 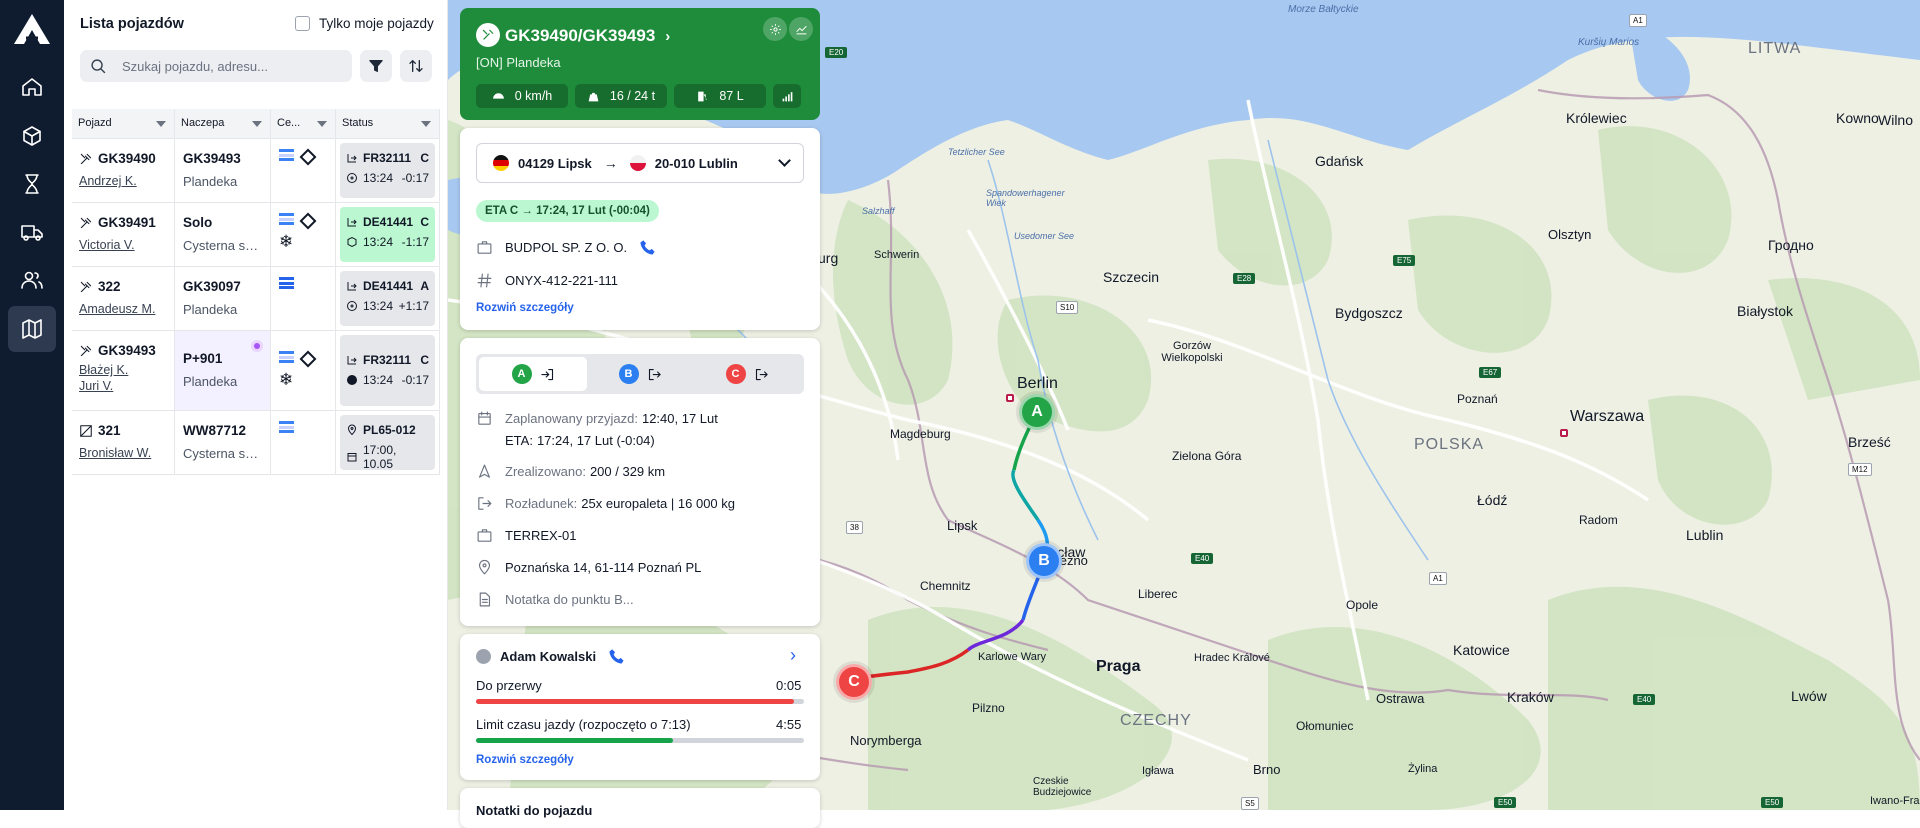 I want to click on arrow-right-icon: →, so click(x=610, y=163).